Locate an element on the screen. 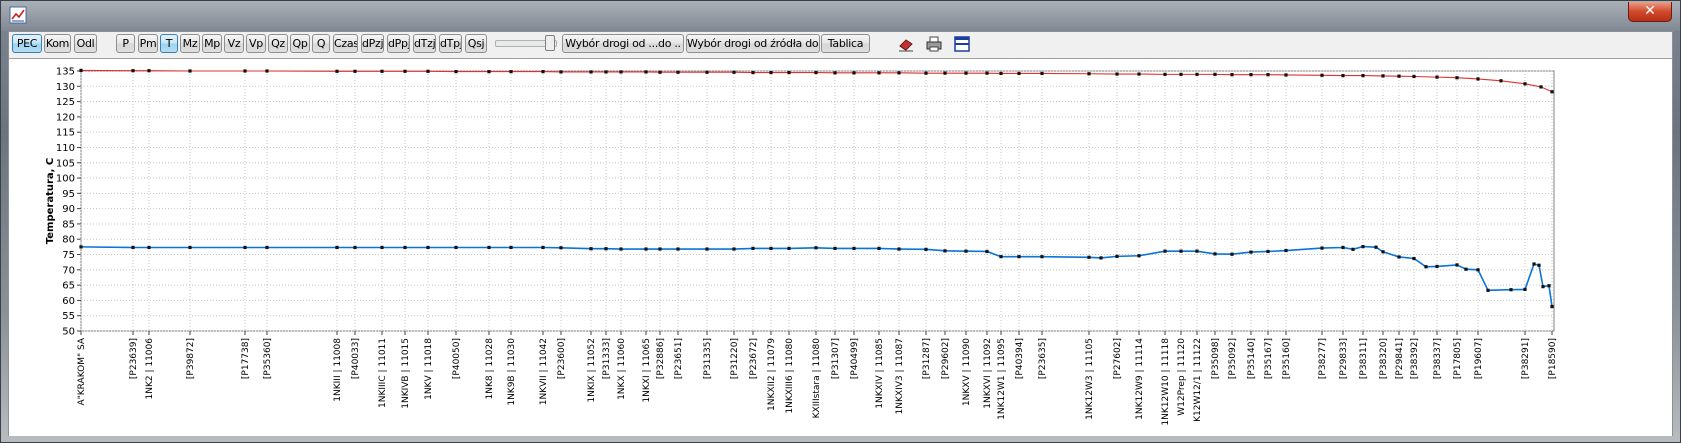  toolbar-button-dtzj: dTzj is located at coordinates (424, 43).